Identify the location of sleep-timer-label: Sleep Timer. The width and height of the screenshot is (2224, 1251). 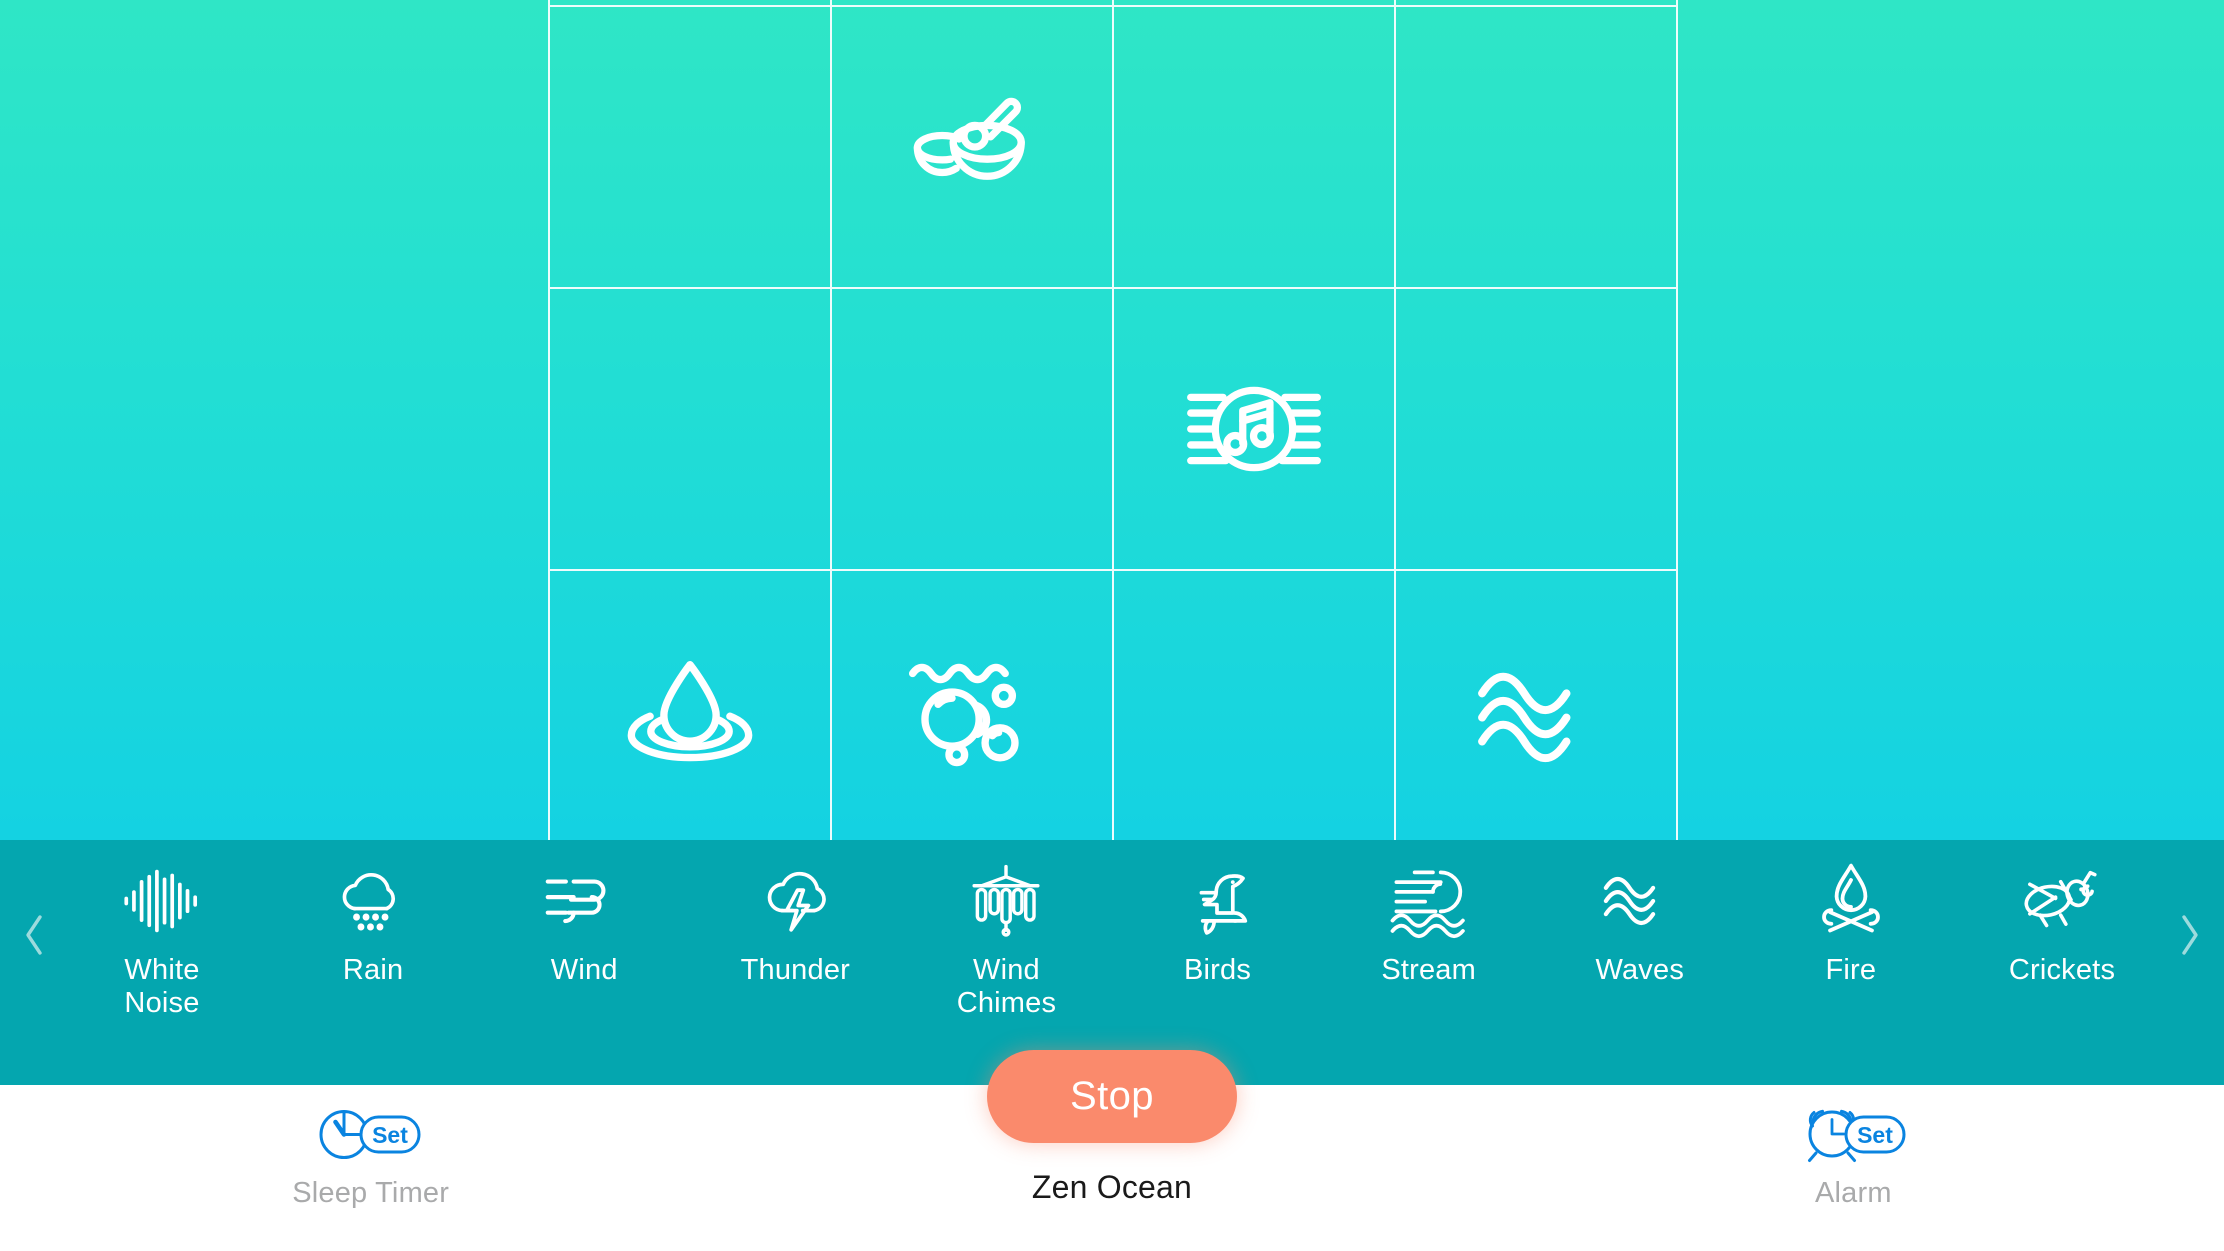
(371, 1193).